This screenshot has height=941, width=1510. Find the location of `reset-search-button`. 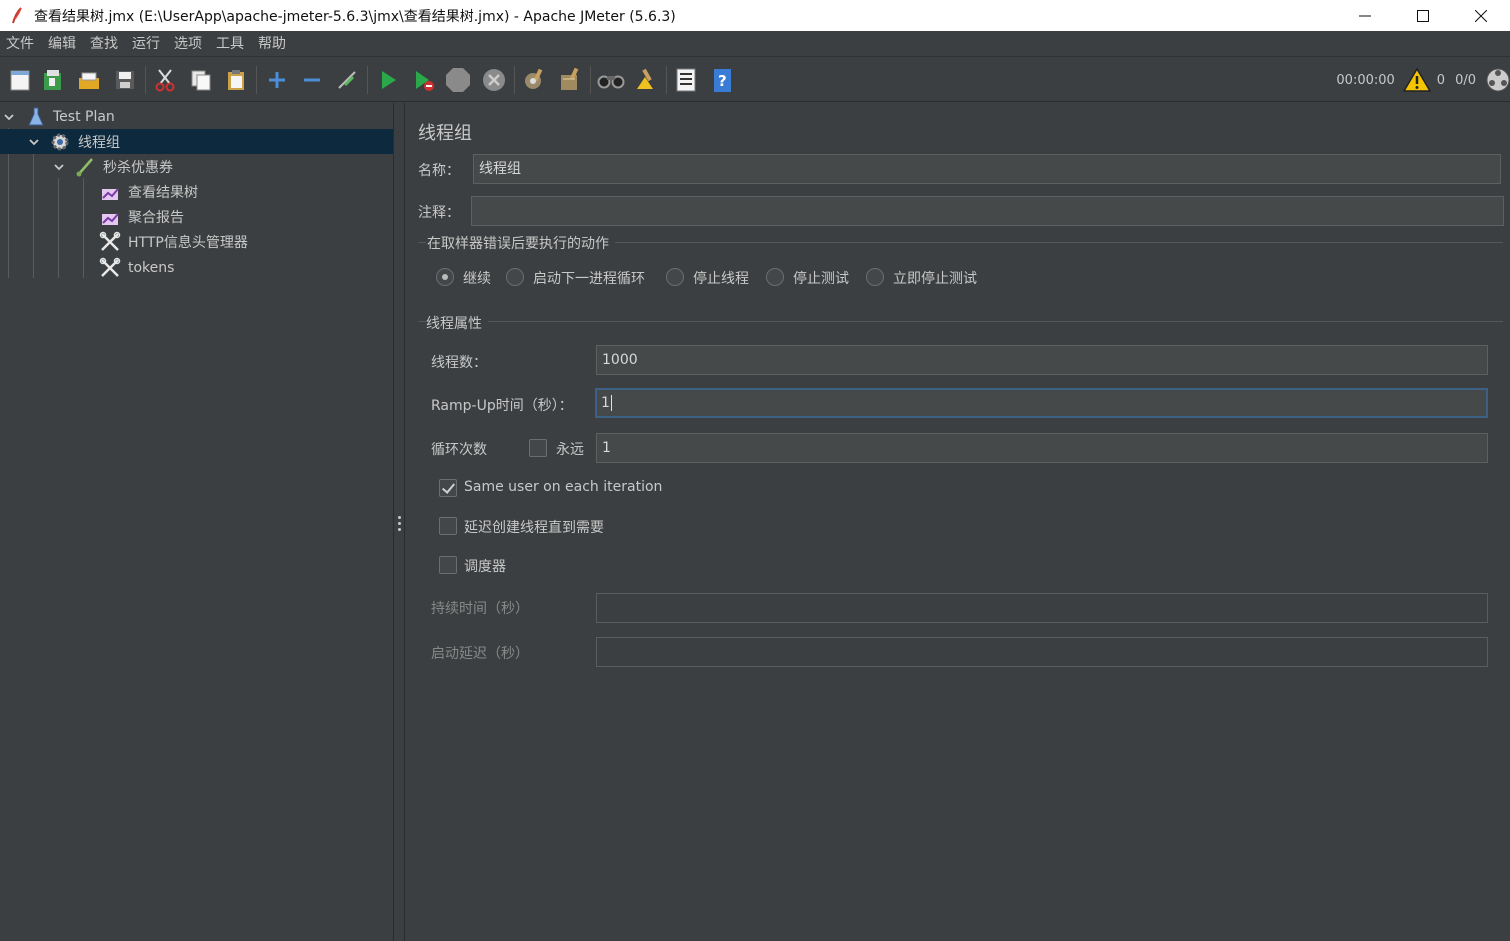

reset-search-button is located at coordinates (646, 80).